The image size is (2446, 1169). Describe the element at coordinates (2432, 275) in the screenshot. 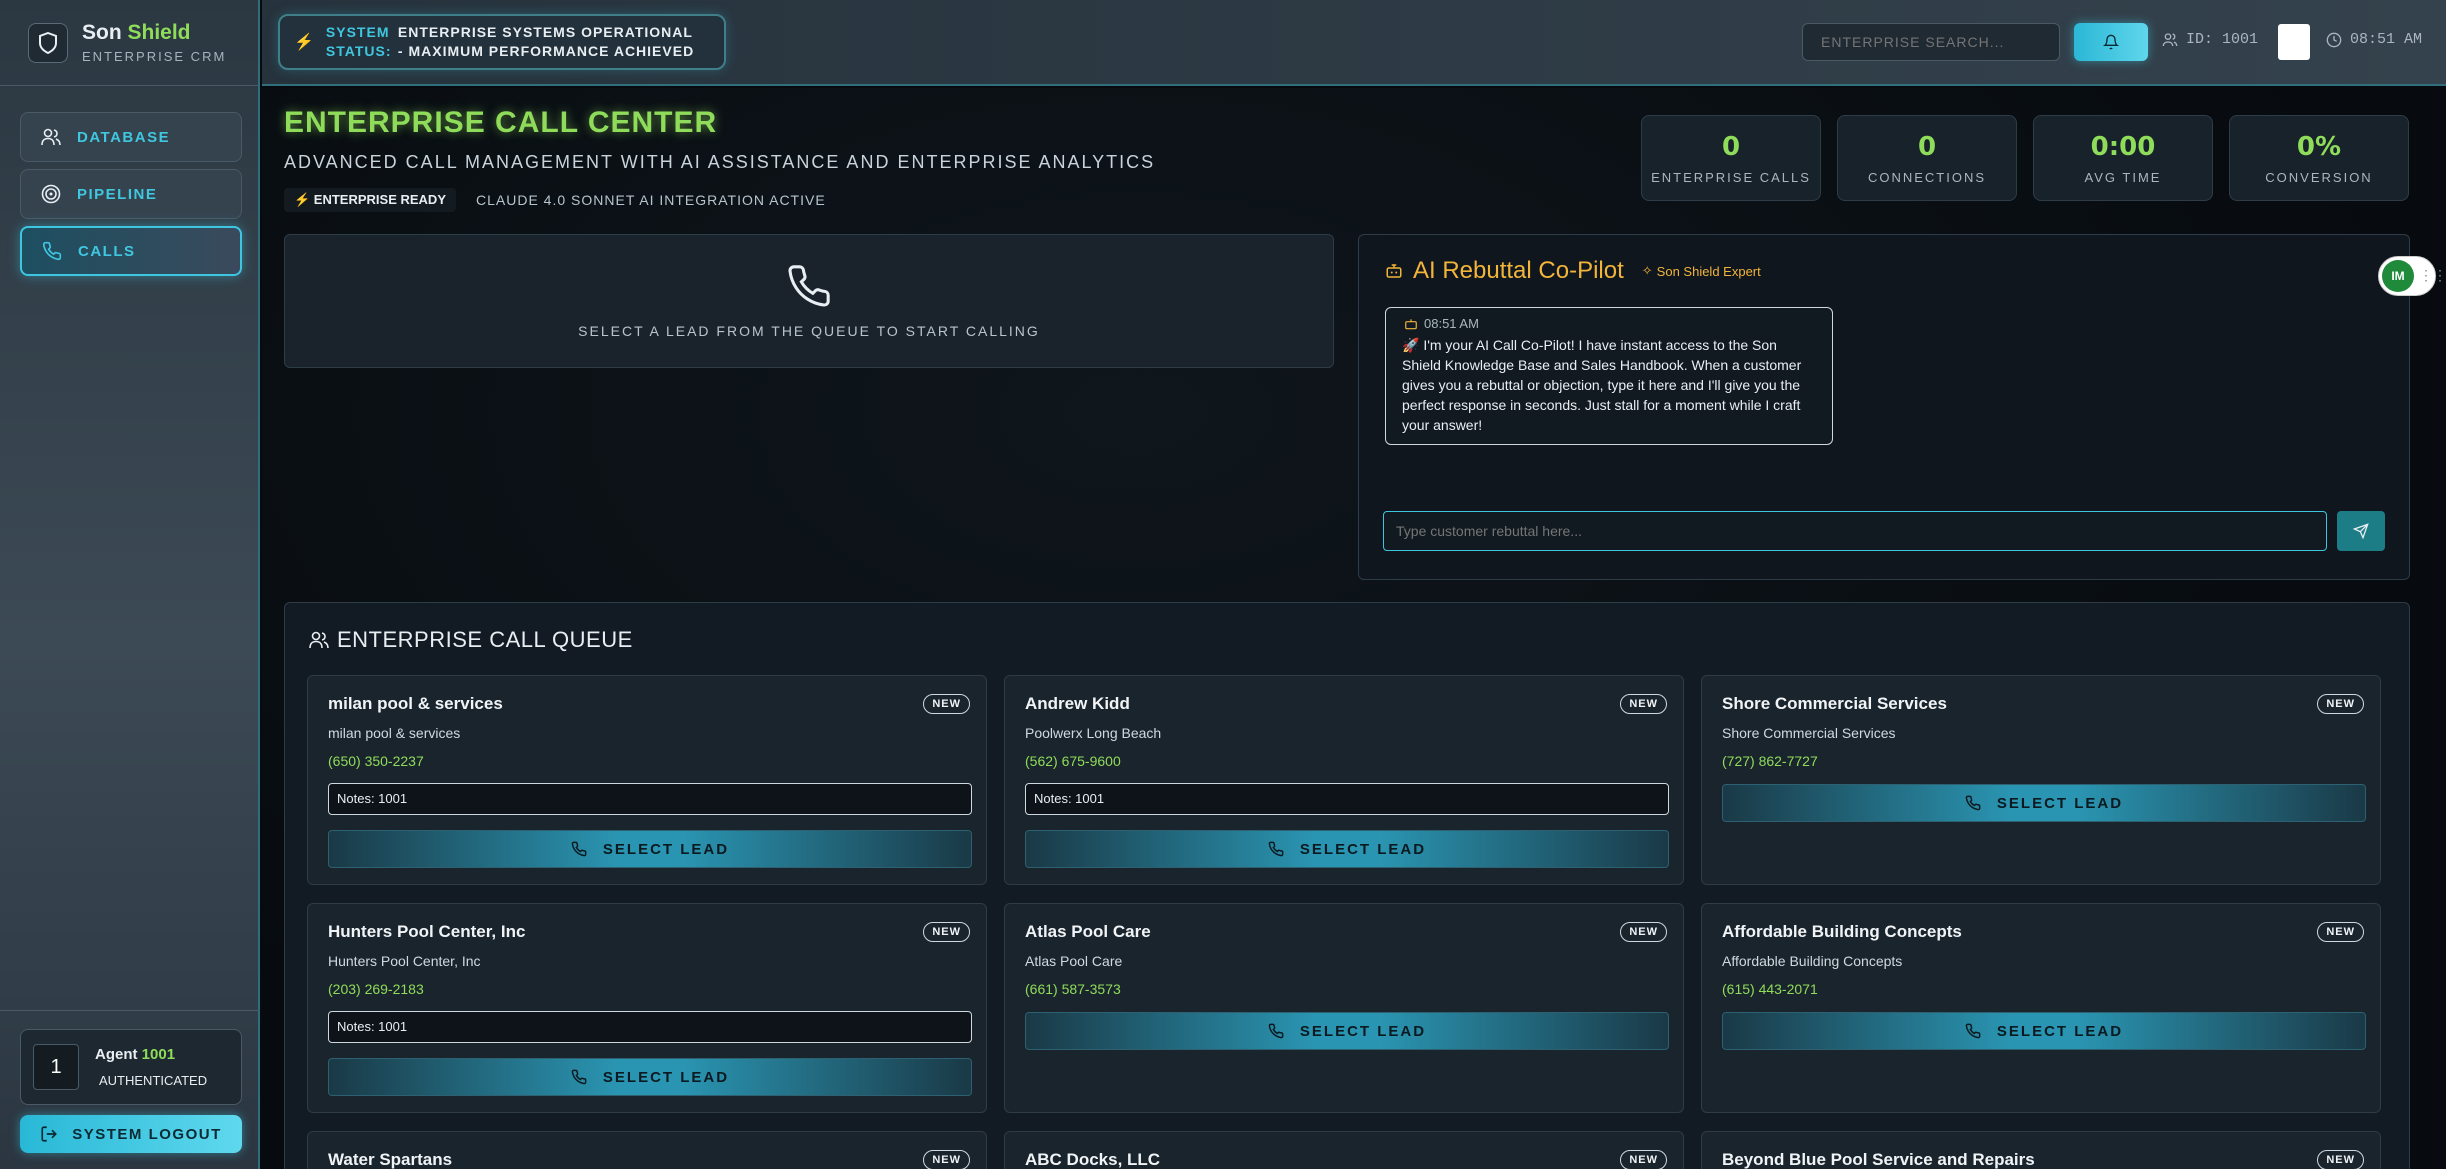

I see `drag-handle-icon: ⋮⋮` at that location.